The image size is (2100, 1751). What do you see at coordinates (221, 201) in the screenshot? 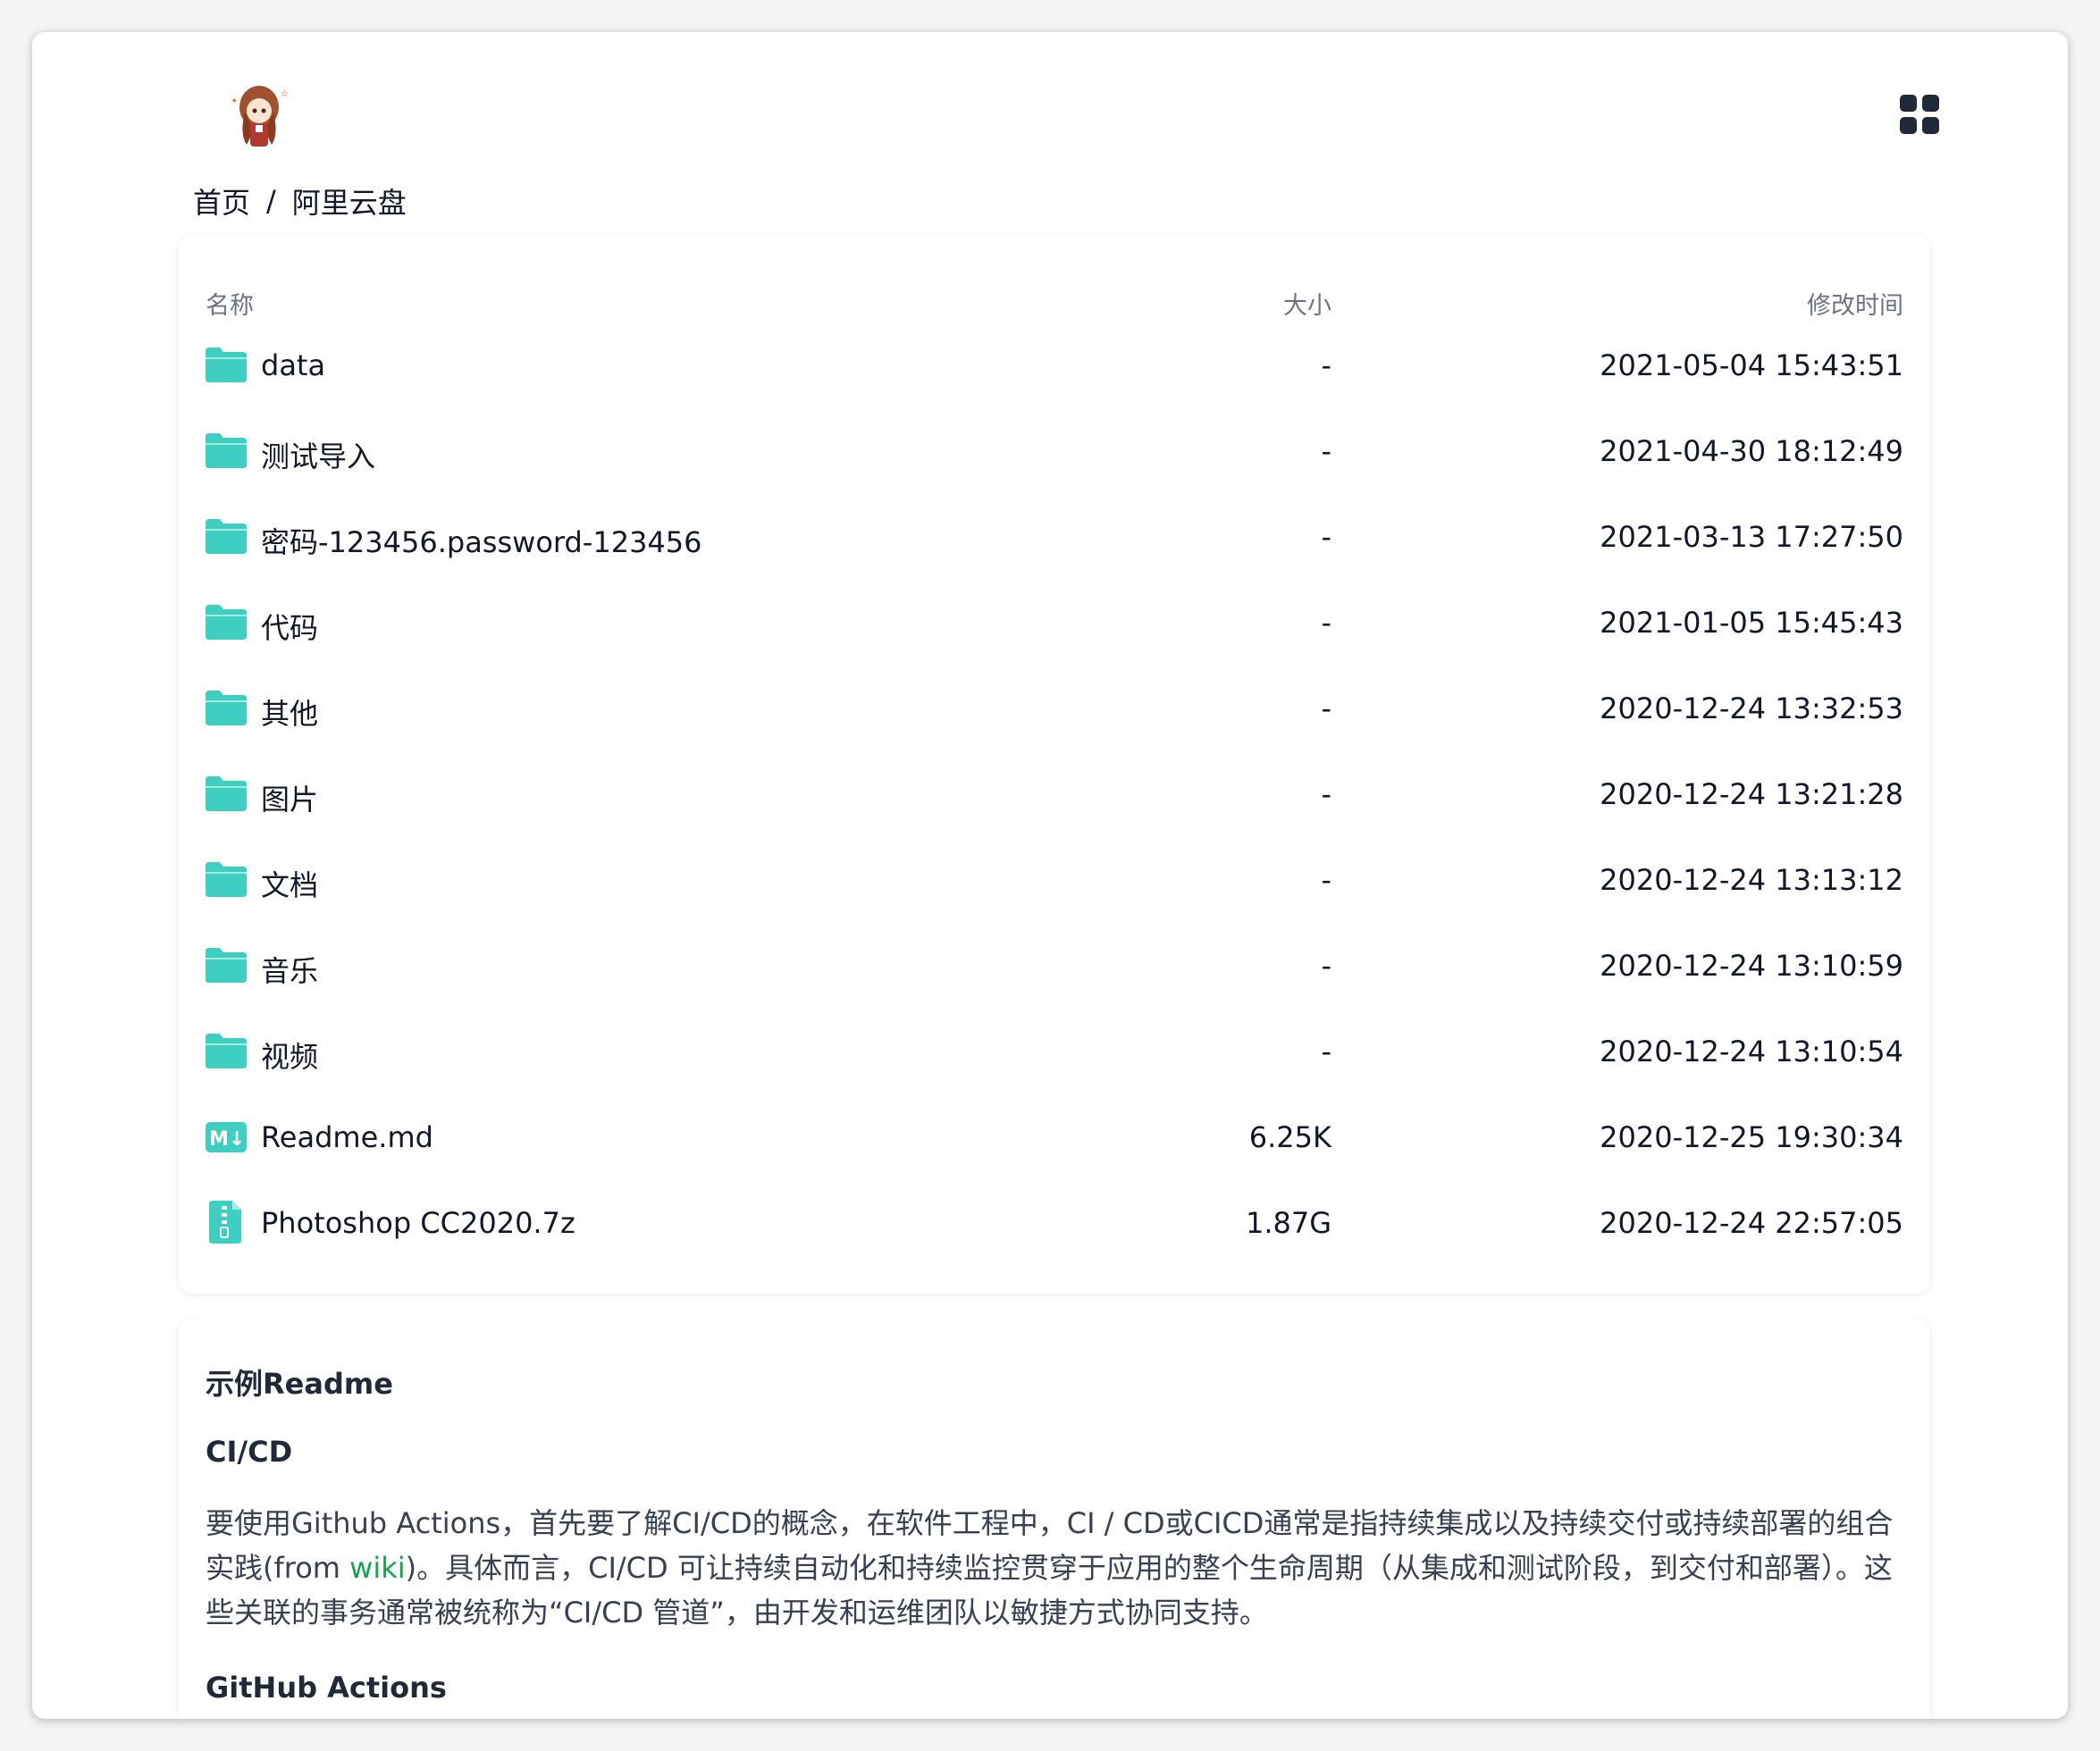
I see `breadcrumb-home: 首页` at bounding box center [221, 201].